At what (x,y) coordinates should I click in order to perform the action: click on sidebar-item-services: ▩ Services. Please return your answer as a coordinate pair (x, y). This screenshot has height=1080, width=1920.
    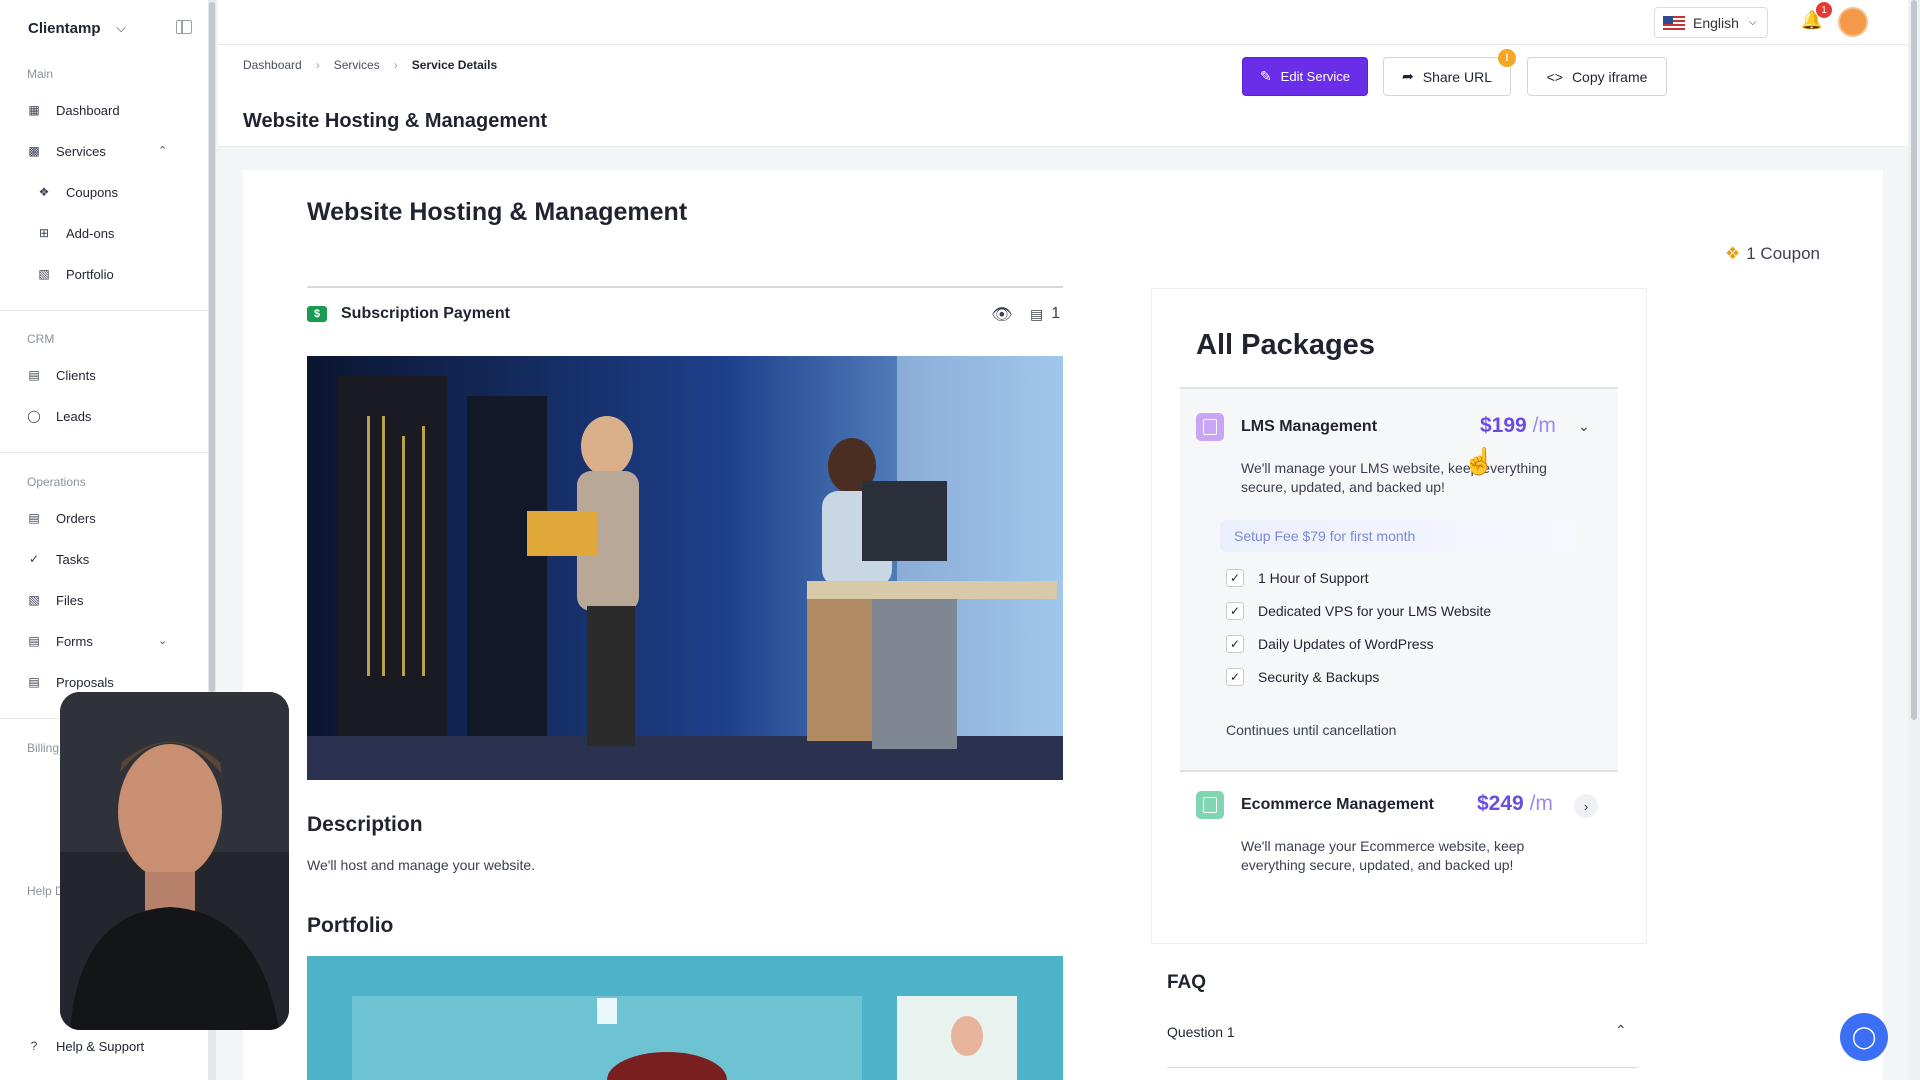
    Looking at the image, I should click on (101, 151).